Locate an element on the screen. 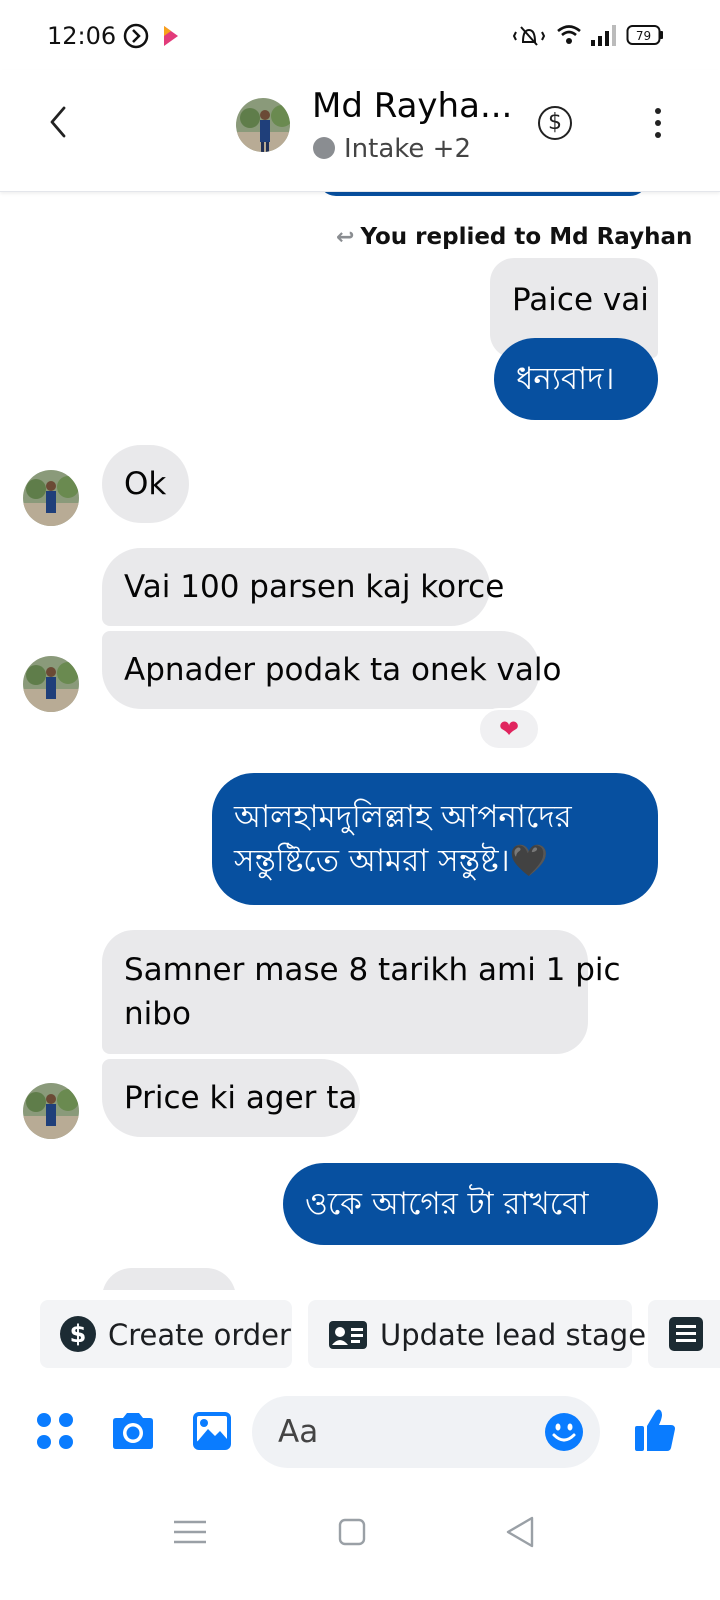 This screenshot has height=1600, width=720. dollar-circle-icon: $ is located at coordinates (78, 1334).